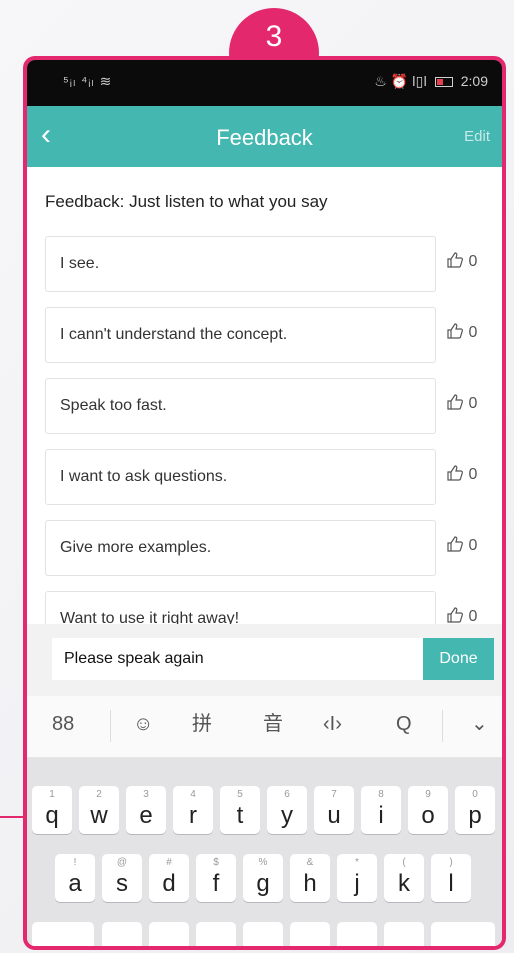  I want to click on key-g: % g, so click(263, 878).